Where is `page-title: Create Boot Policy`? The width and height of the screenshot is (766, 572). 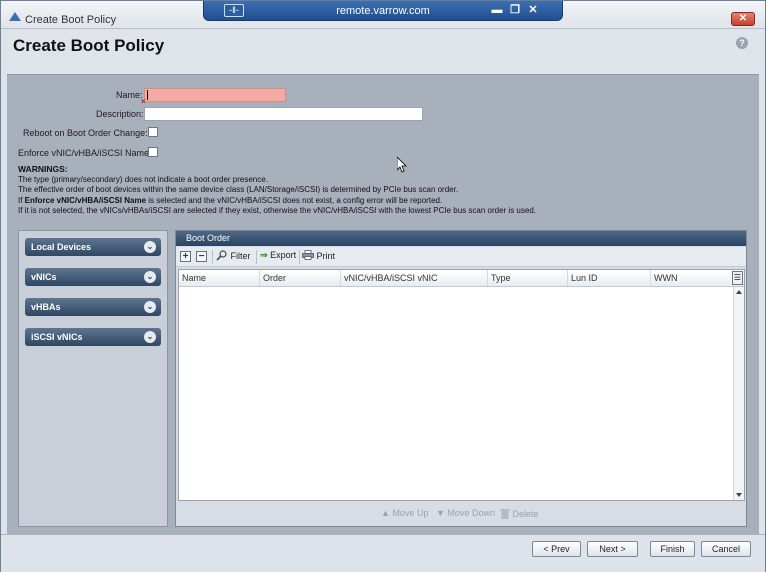
page-title: Create Boot Policy is located at coordinates (89, 45).